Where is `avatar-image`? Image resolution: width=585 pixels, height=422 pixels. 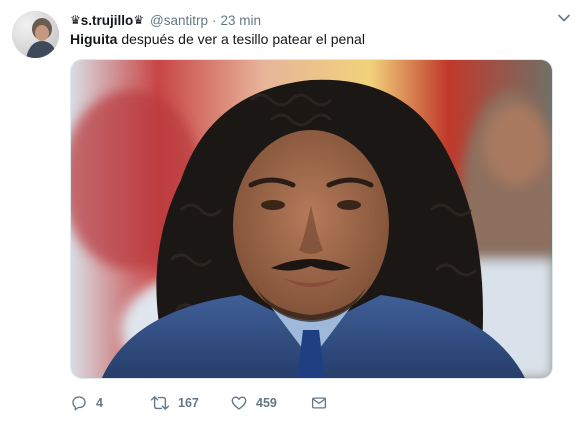 avatar-image is located at coordinates (35, 34).